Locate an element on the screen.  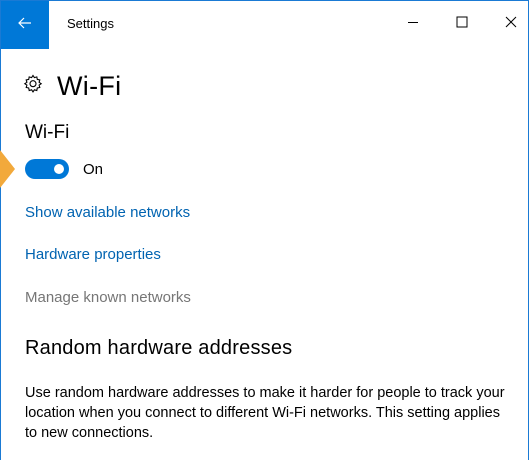
wifi-toggle-row: On is located at coordinates (64, 169).